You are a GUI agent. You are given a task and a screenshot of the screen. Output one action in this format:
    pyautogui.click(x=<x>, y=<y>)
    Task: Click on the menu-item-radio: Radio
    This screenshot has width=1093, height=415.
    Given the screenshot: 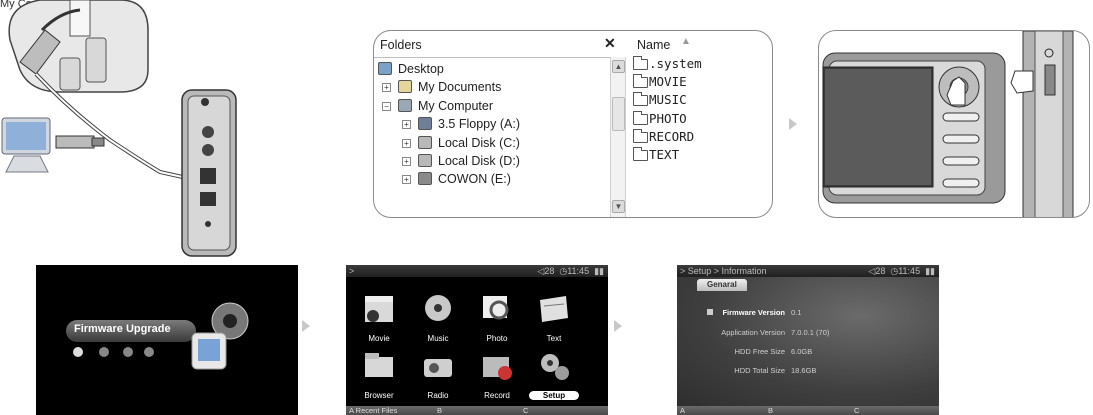 What is the action you would take?
    pyautogui.click(x=438, y=374)
    